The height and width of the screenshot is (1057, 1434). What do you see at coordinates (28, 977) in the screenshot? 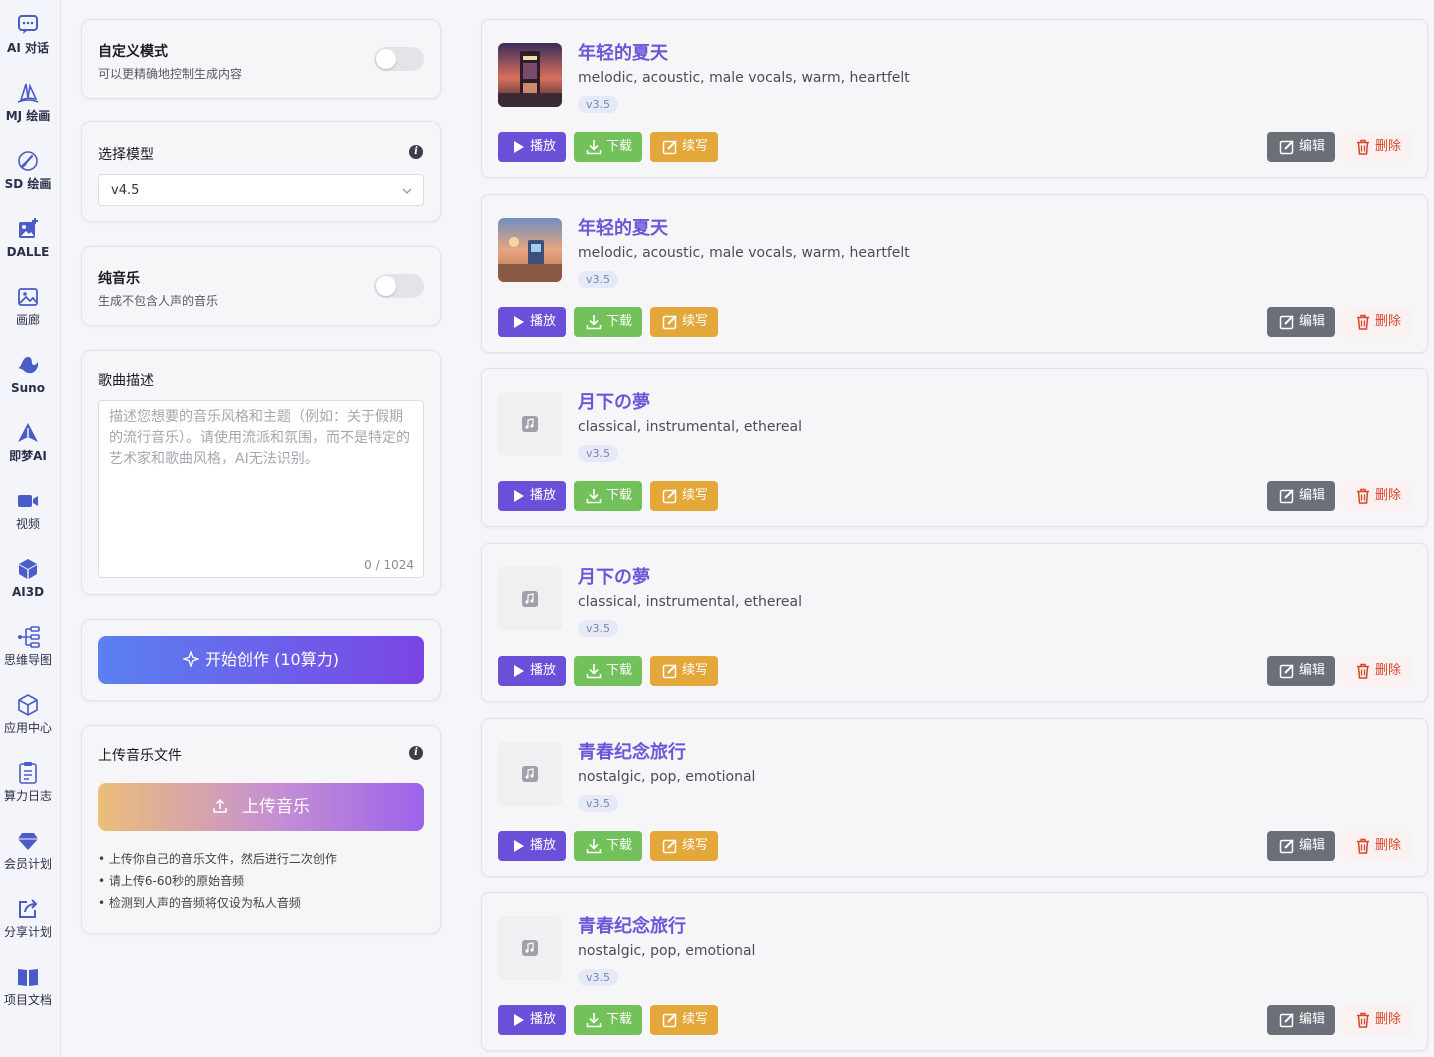
I see `book-icon` at bounding box center [28, 977].